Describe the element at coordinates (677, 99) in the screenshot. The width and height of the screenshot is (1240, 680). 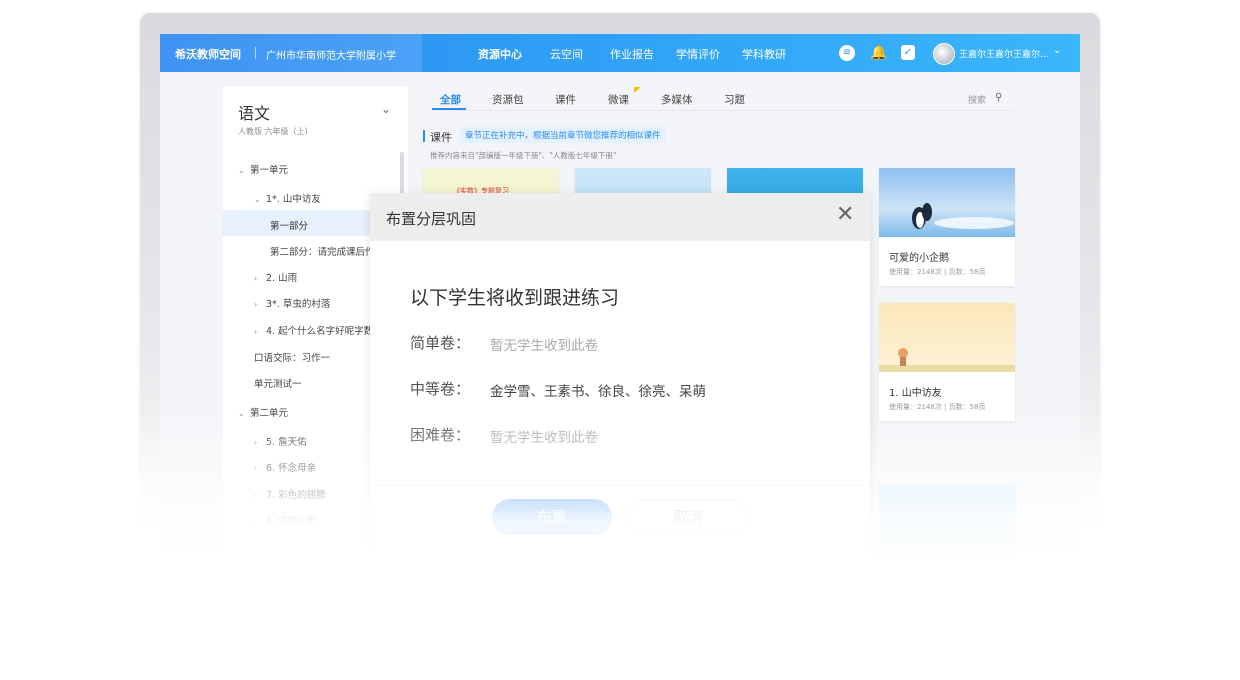
I see `tab-multimedia: 多媒体` at that location.